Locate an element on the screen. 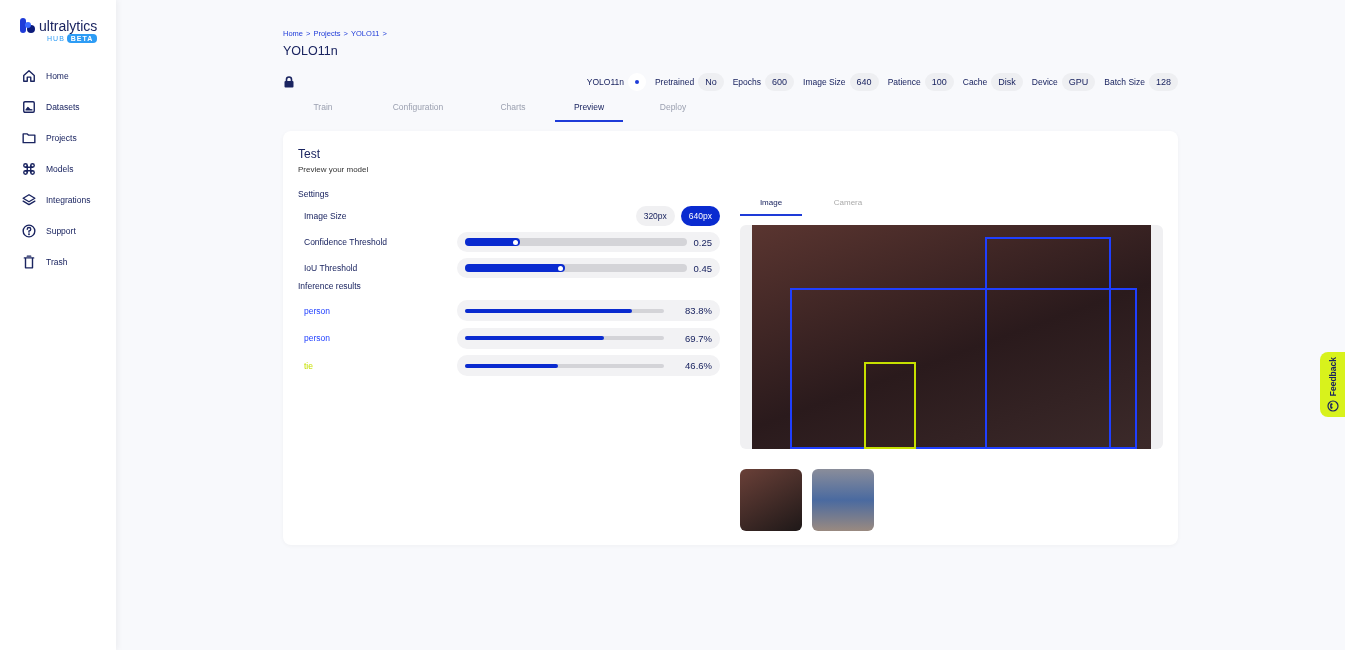  param-value: No is located at coordinates (711, 82).